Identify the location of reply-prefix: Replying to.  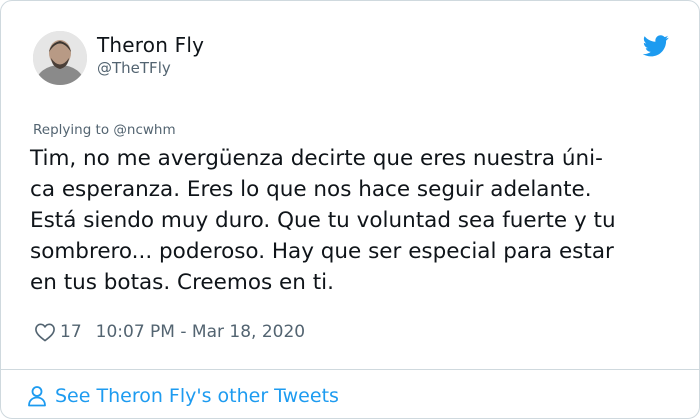
(73, 130).